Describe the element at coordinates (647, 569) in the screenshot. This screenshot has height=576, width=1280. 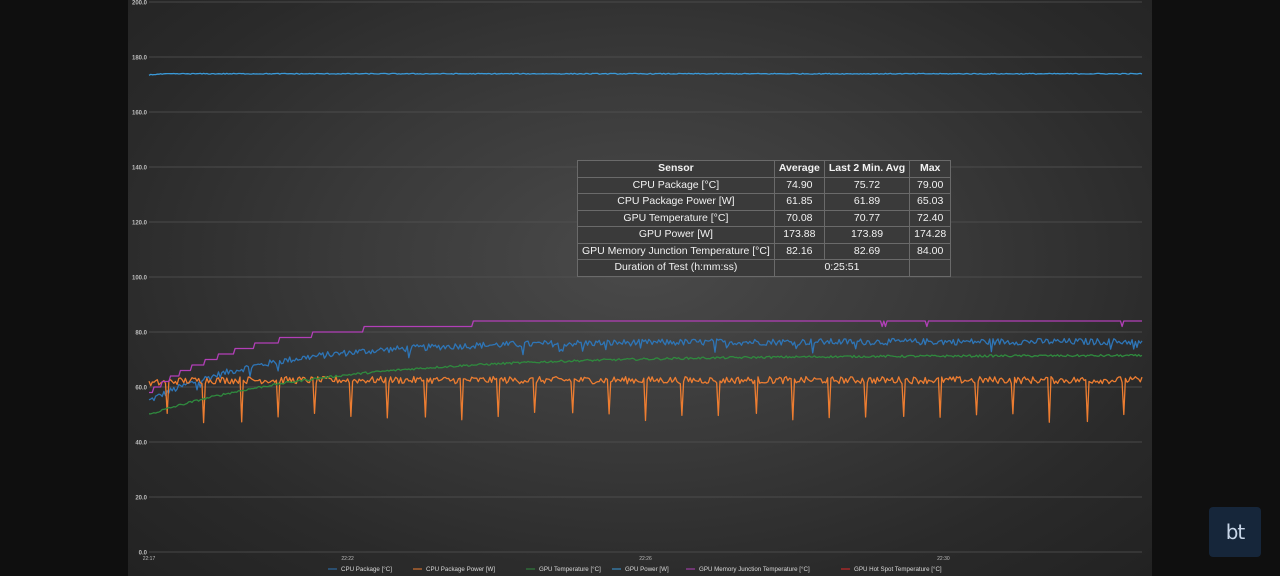
I see `legend-item: GPU Power [W]` at that location.